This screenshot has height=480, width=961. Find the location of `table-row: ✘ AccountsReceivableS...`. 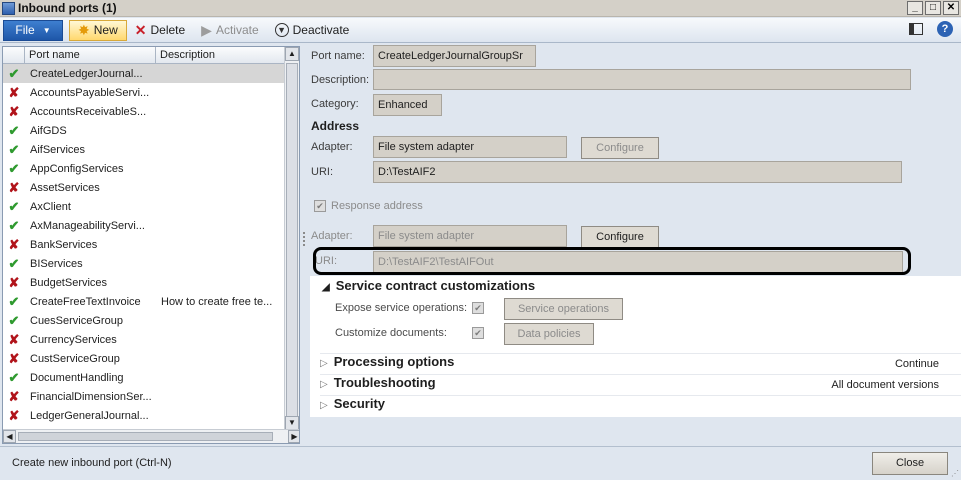

table-row: ✘ AccountsReceivableS... is located at coordinates (144, 111).